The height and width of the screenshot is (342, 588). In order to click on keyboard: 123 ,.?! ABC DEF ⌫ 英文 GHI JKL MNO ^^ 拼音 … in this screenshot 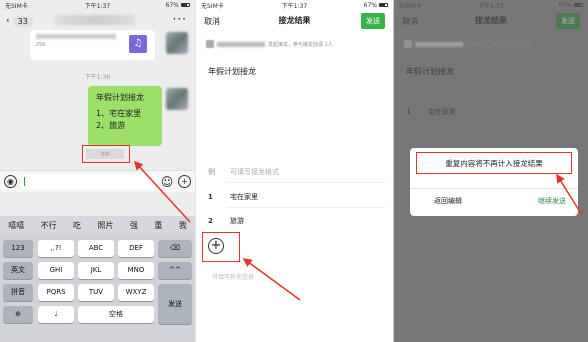, I will do `click(97, 288)`.